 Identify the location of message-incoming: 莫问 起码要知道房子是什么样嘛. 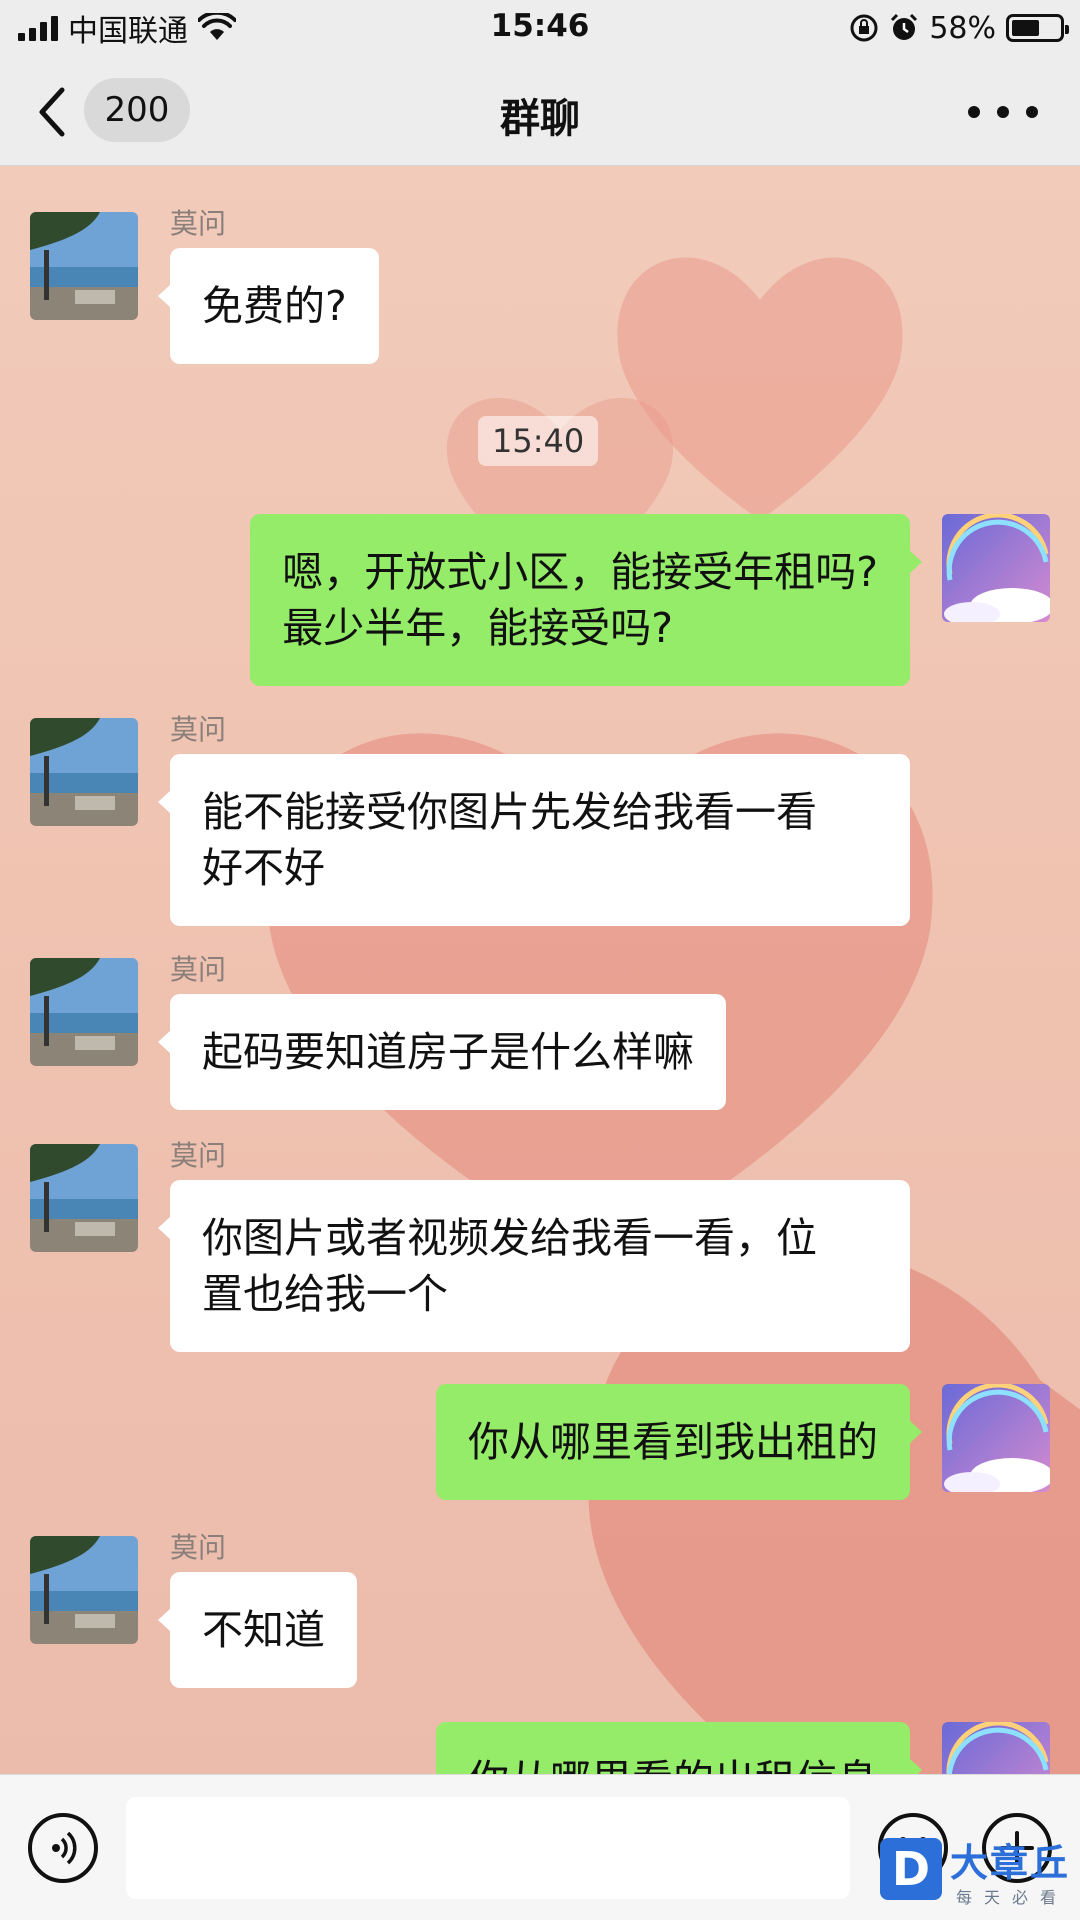
(540, 1028).